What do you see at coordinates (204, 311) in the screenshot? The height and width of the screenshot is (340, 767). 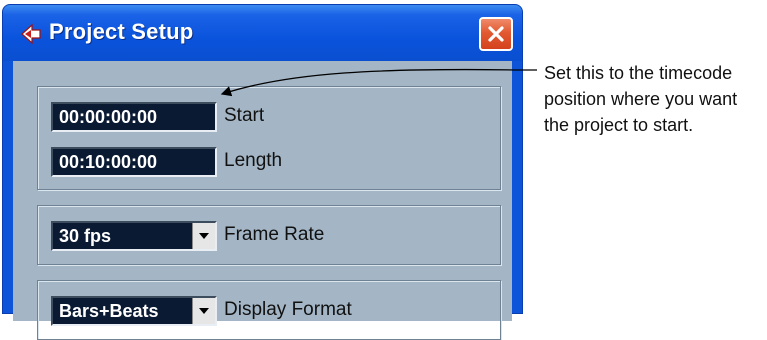 I see `chevron-down-icon` at bounding box center [204, 311].